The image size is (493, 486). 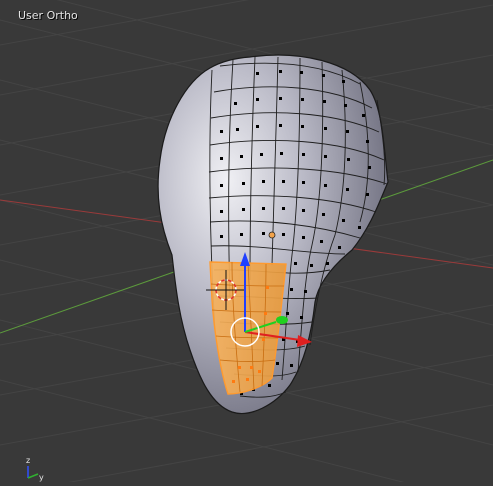 What do you see at coordinates (35, 469) in the screenshot?
I see `axes-widget-icon: z y` at bounding box center [35, 469].